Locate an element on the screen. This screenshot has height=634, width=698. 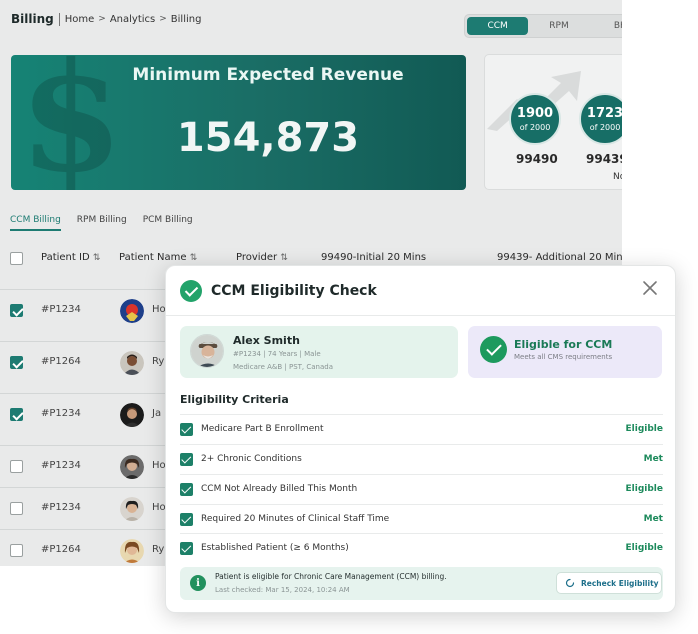
column-header-99439: 99439- Additional 20 Mins is located at coordinates (559, 257).